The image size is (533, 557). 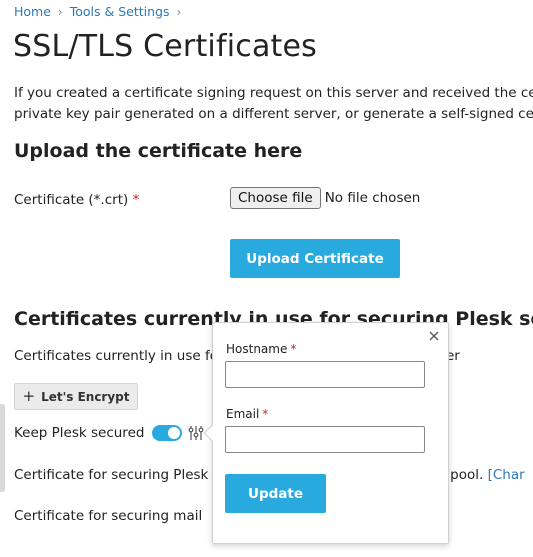 What do you see at coordinates (275, 493) in the screenshot?
I see `update-button: Update` at bounding box center [275, 493].